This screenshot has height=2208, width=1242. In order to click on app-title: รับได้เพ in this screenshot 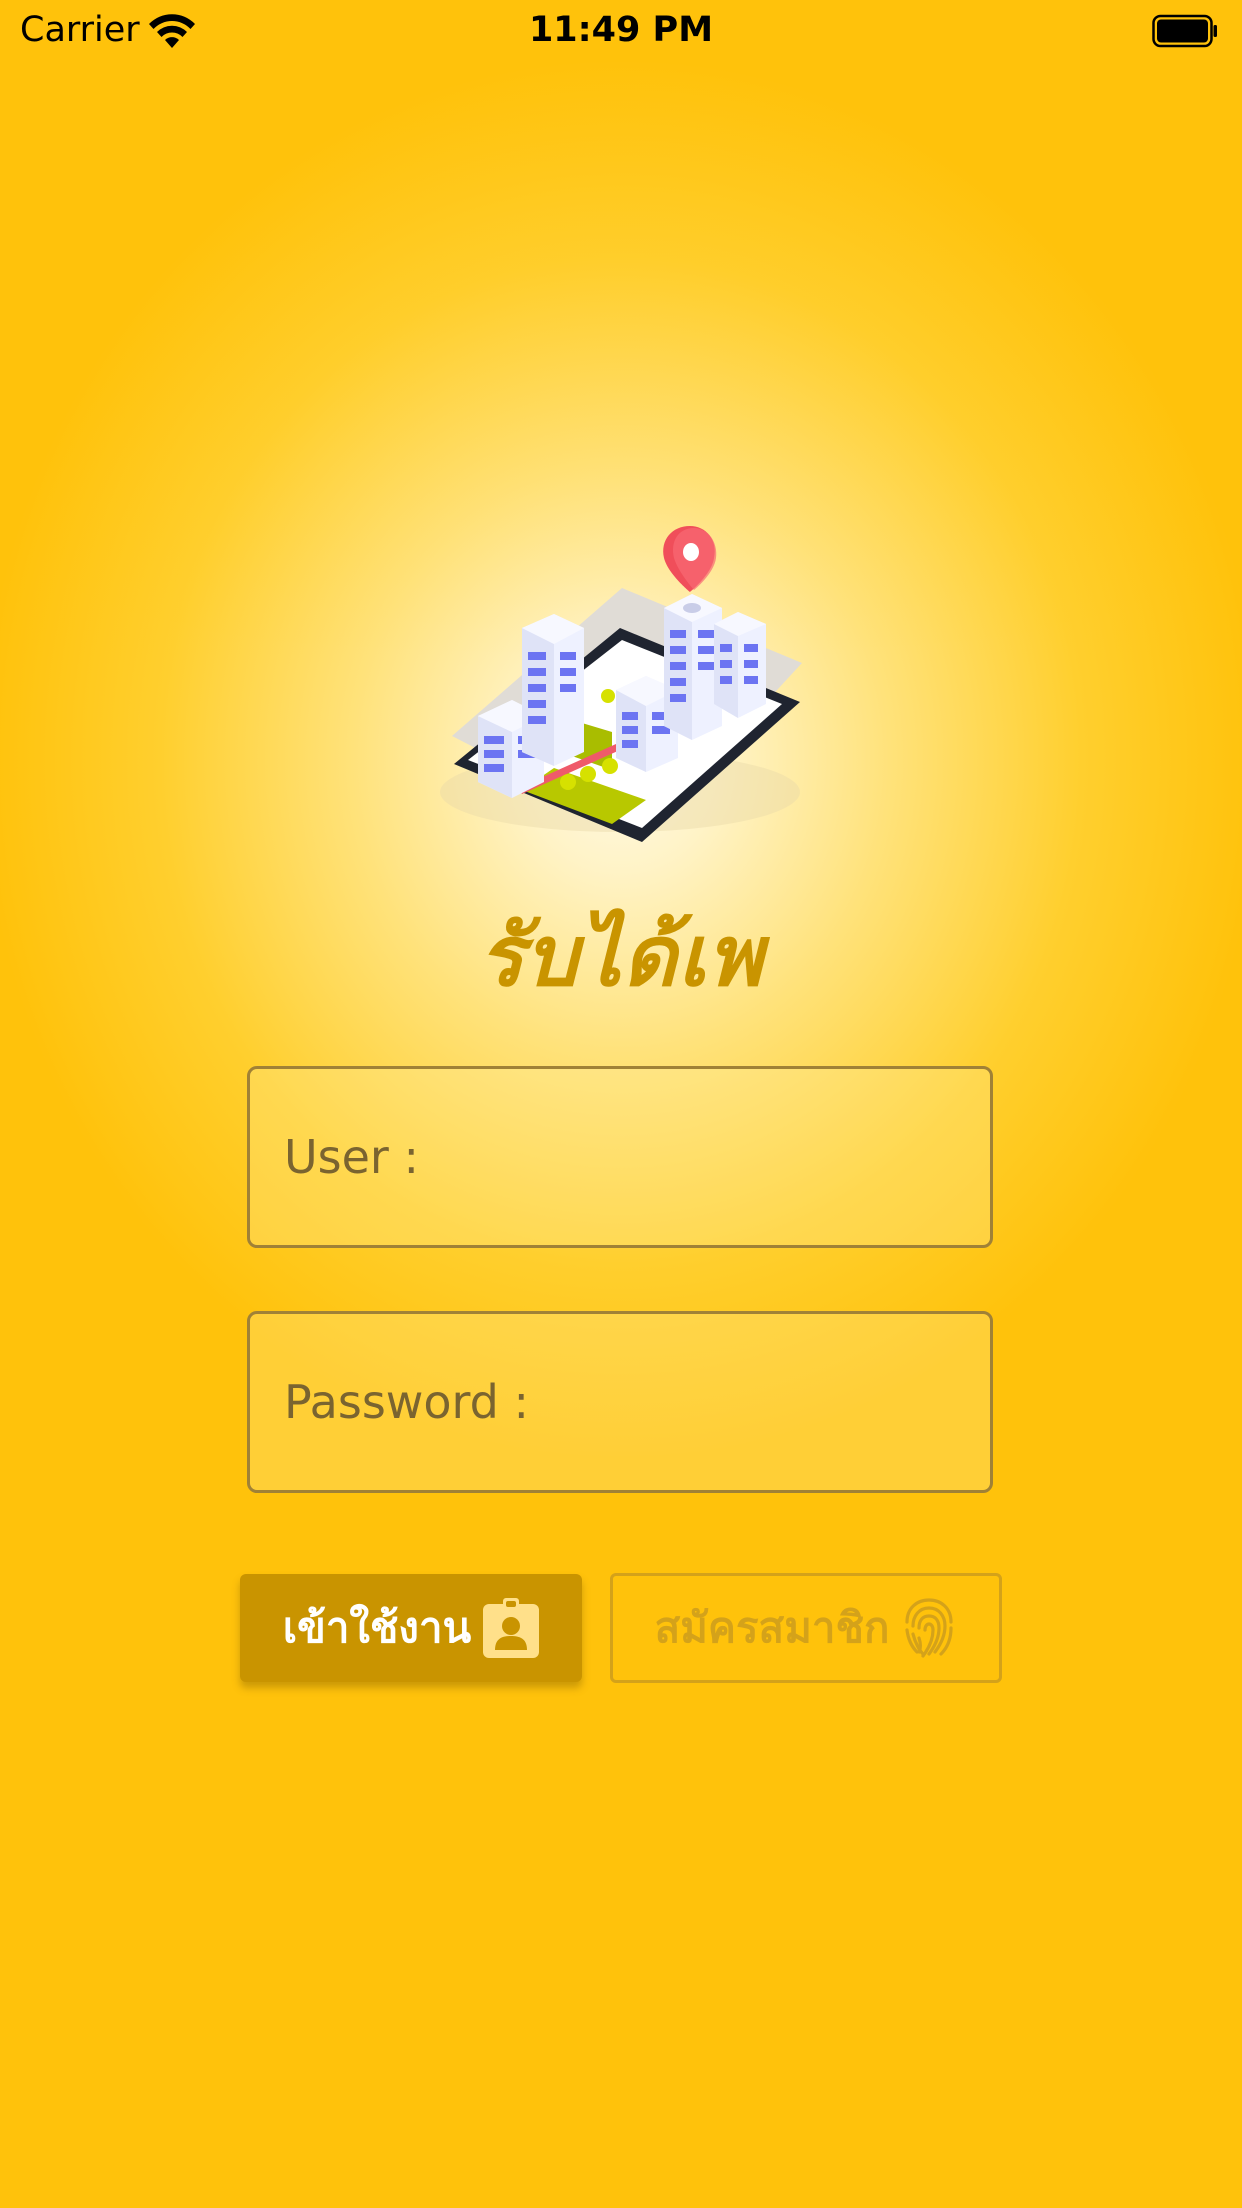, I will do `click(621, 956)`.